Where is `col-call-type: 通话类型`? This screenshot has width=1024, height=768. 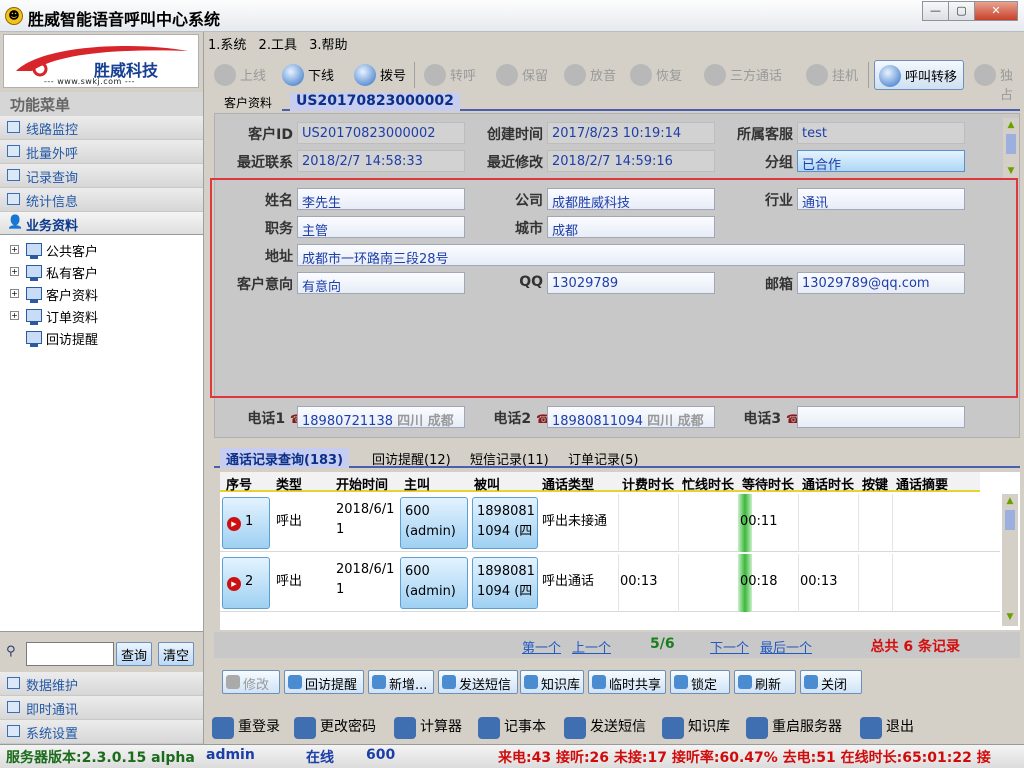 col-call-type: 通话类型 is located at coordinates (568, 483).